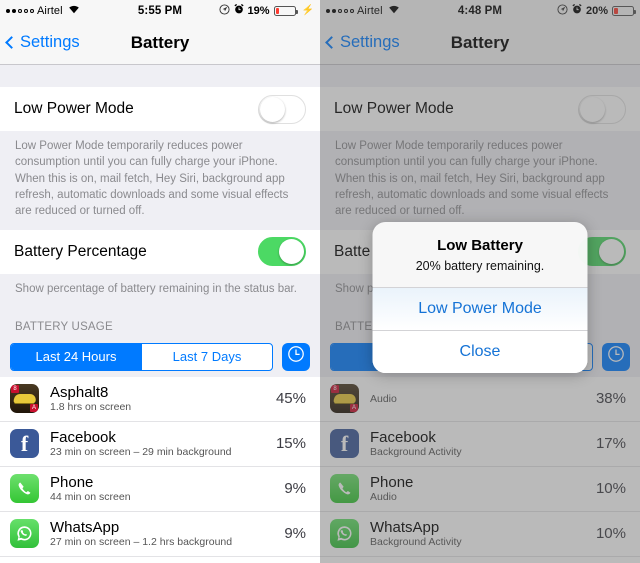  I want to click on alert-title: Low Battery, so click(480, 245).